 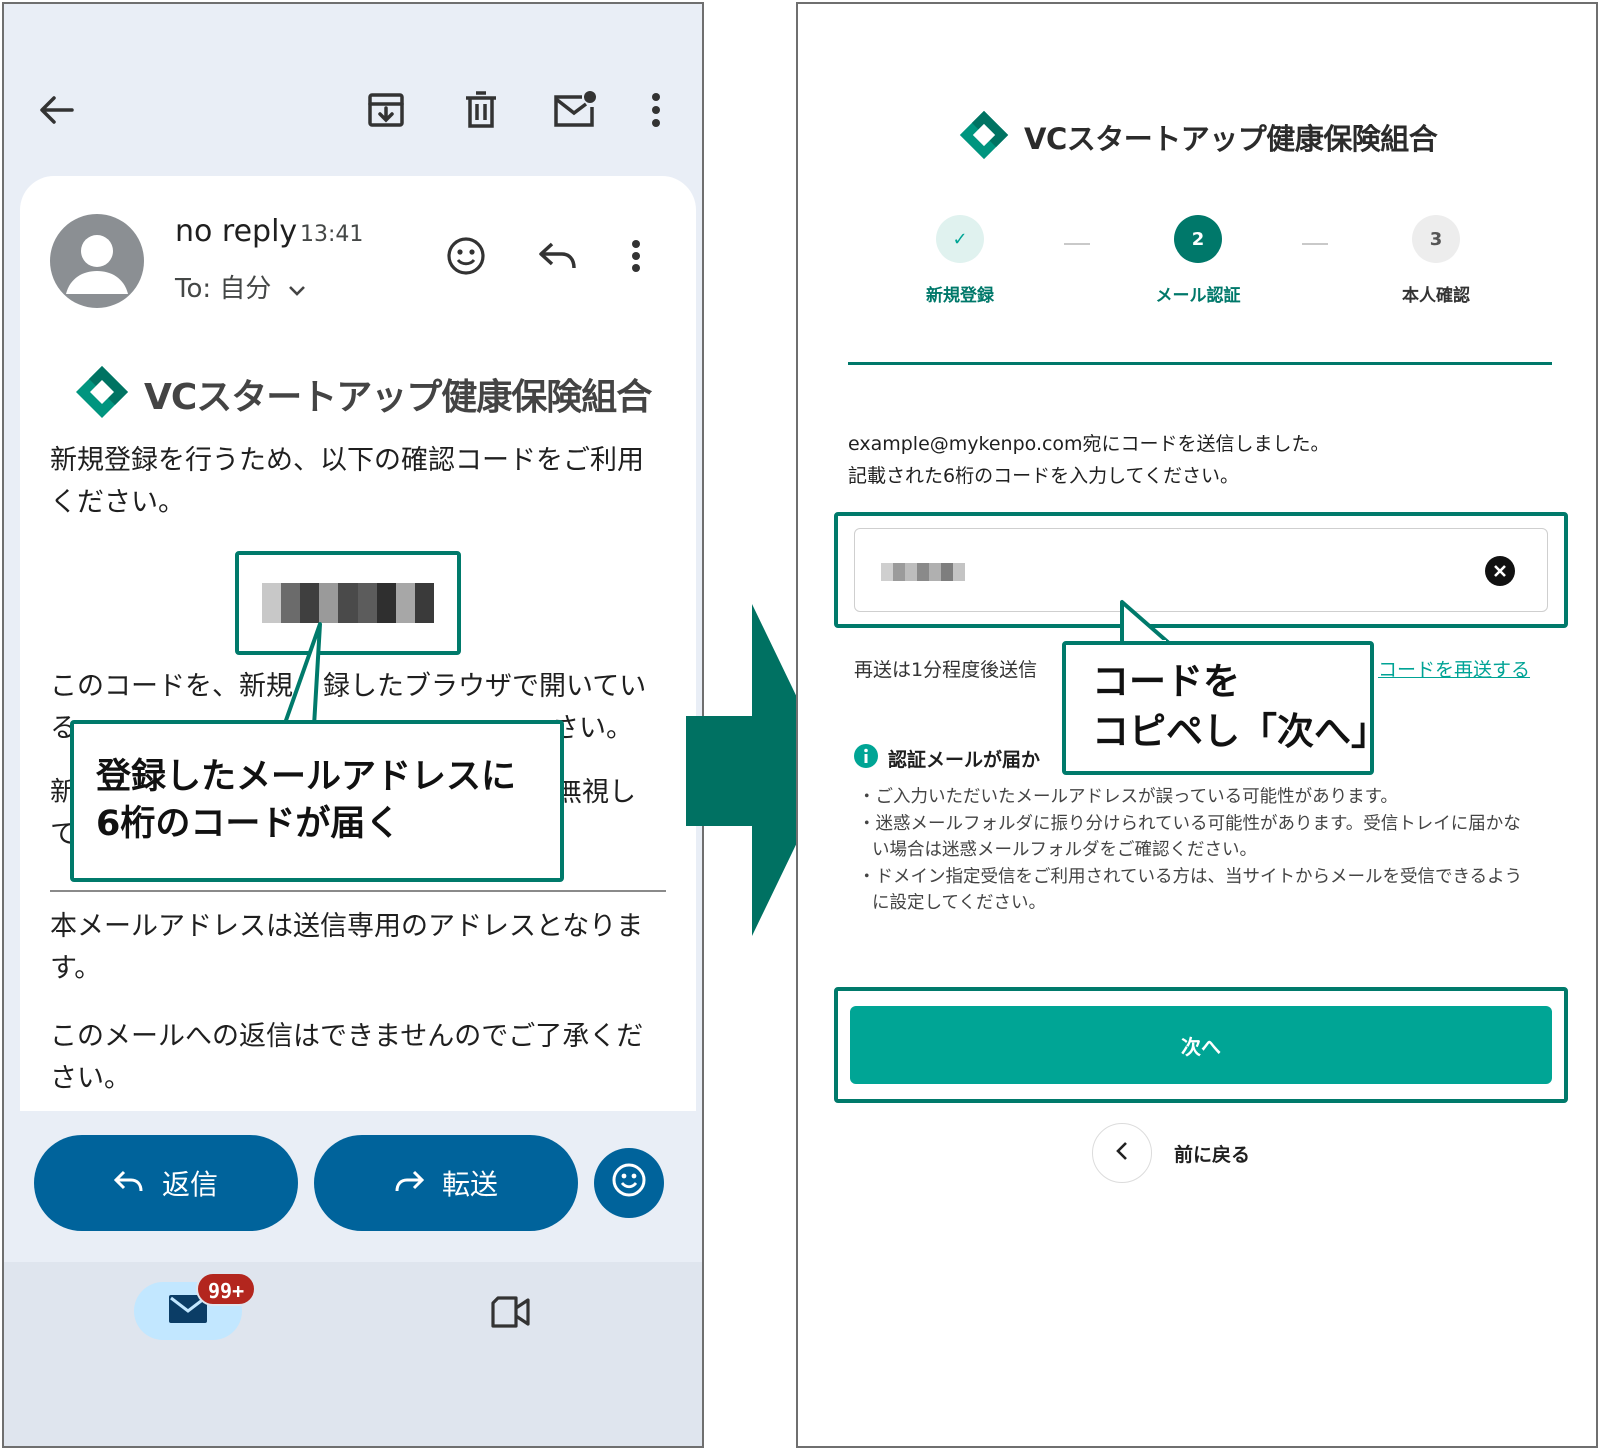 I want to click on step-circle-active: 2, so click(x=1198, y=239).